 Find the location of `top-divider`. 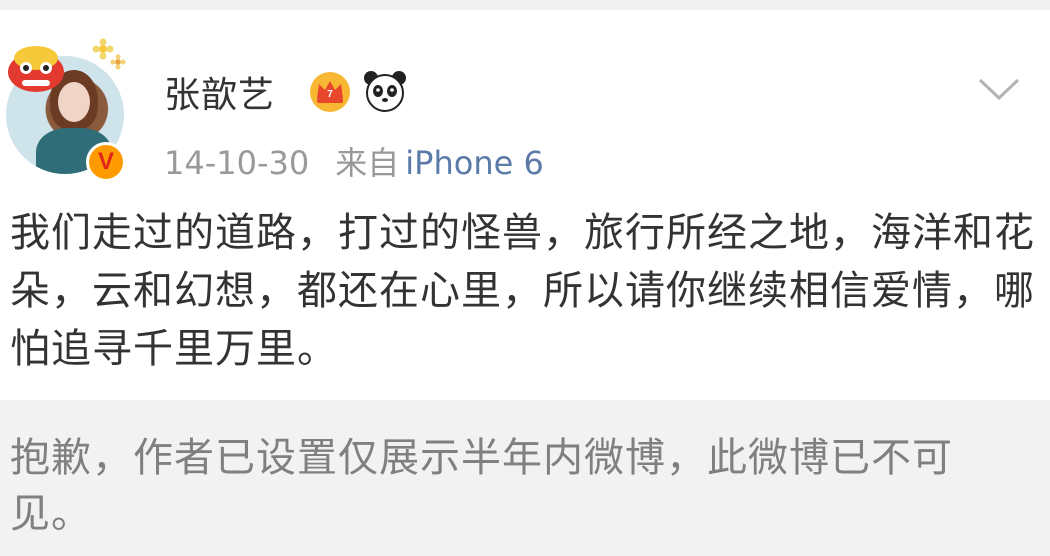

top-divider is located at coordinates (525, 5).